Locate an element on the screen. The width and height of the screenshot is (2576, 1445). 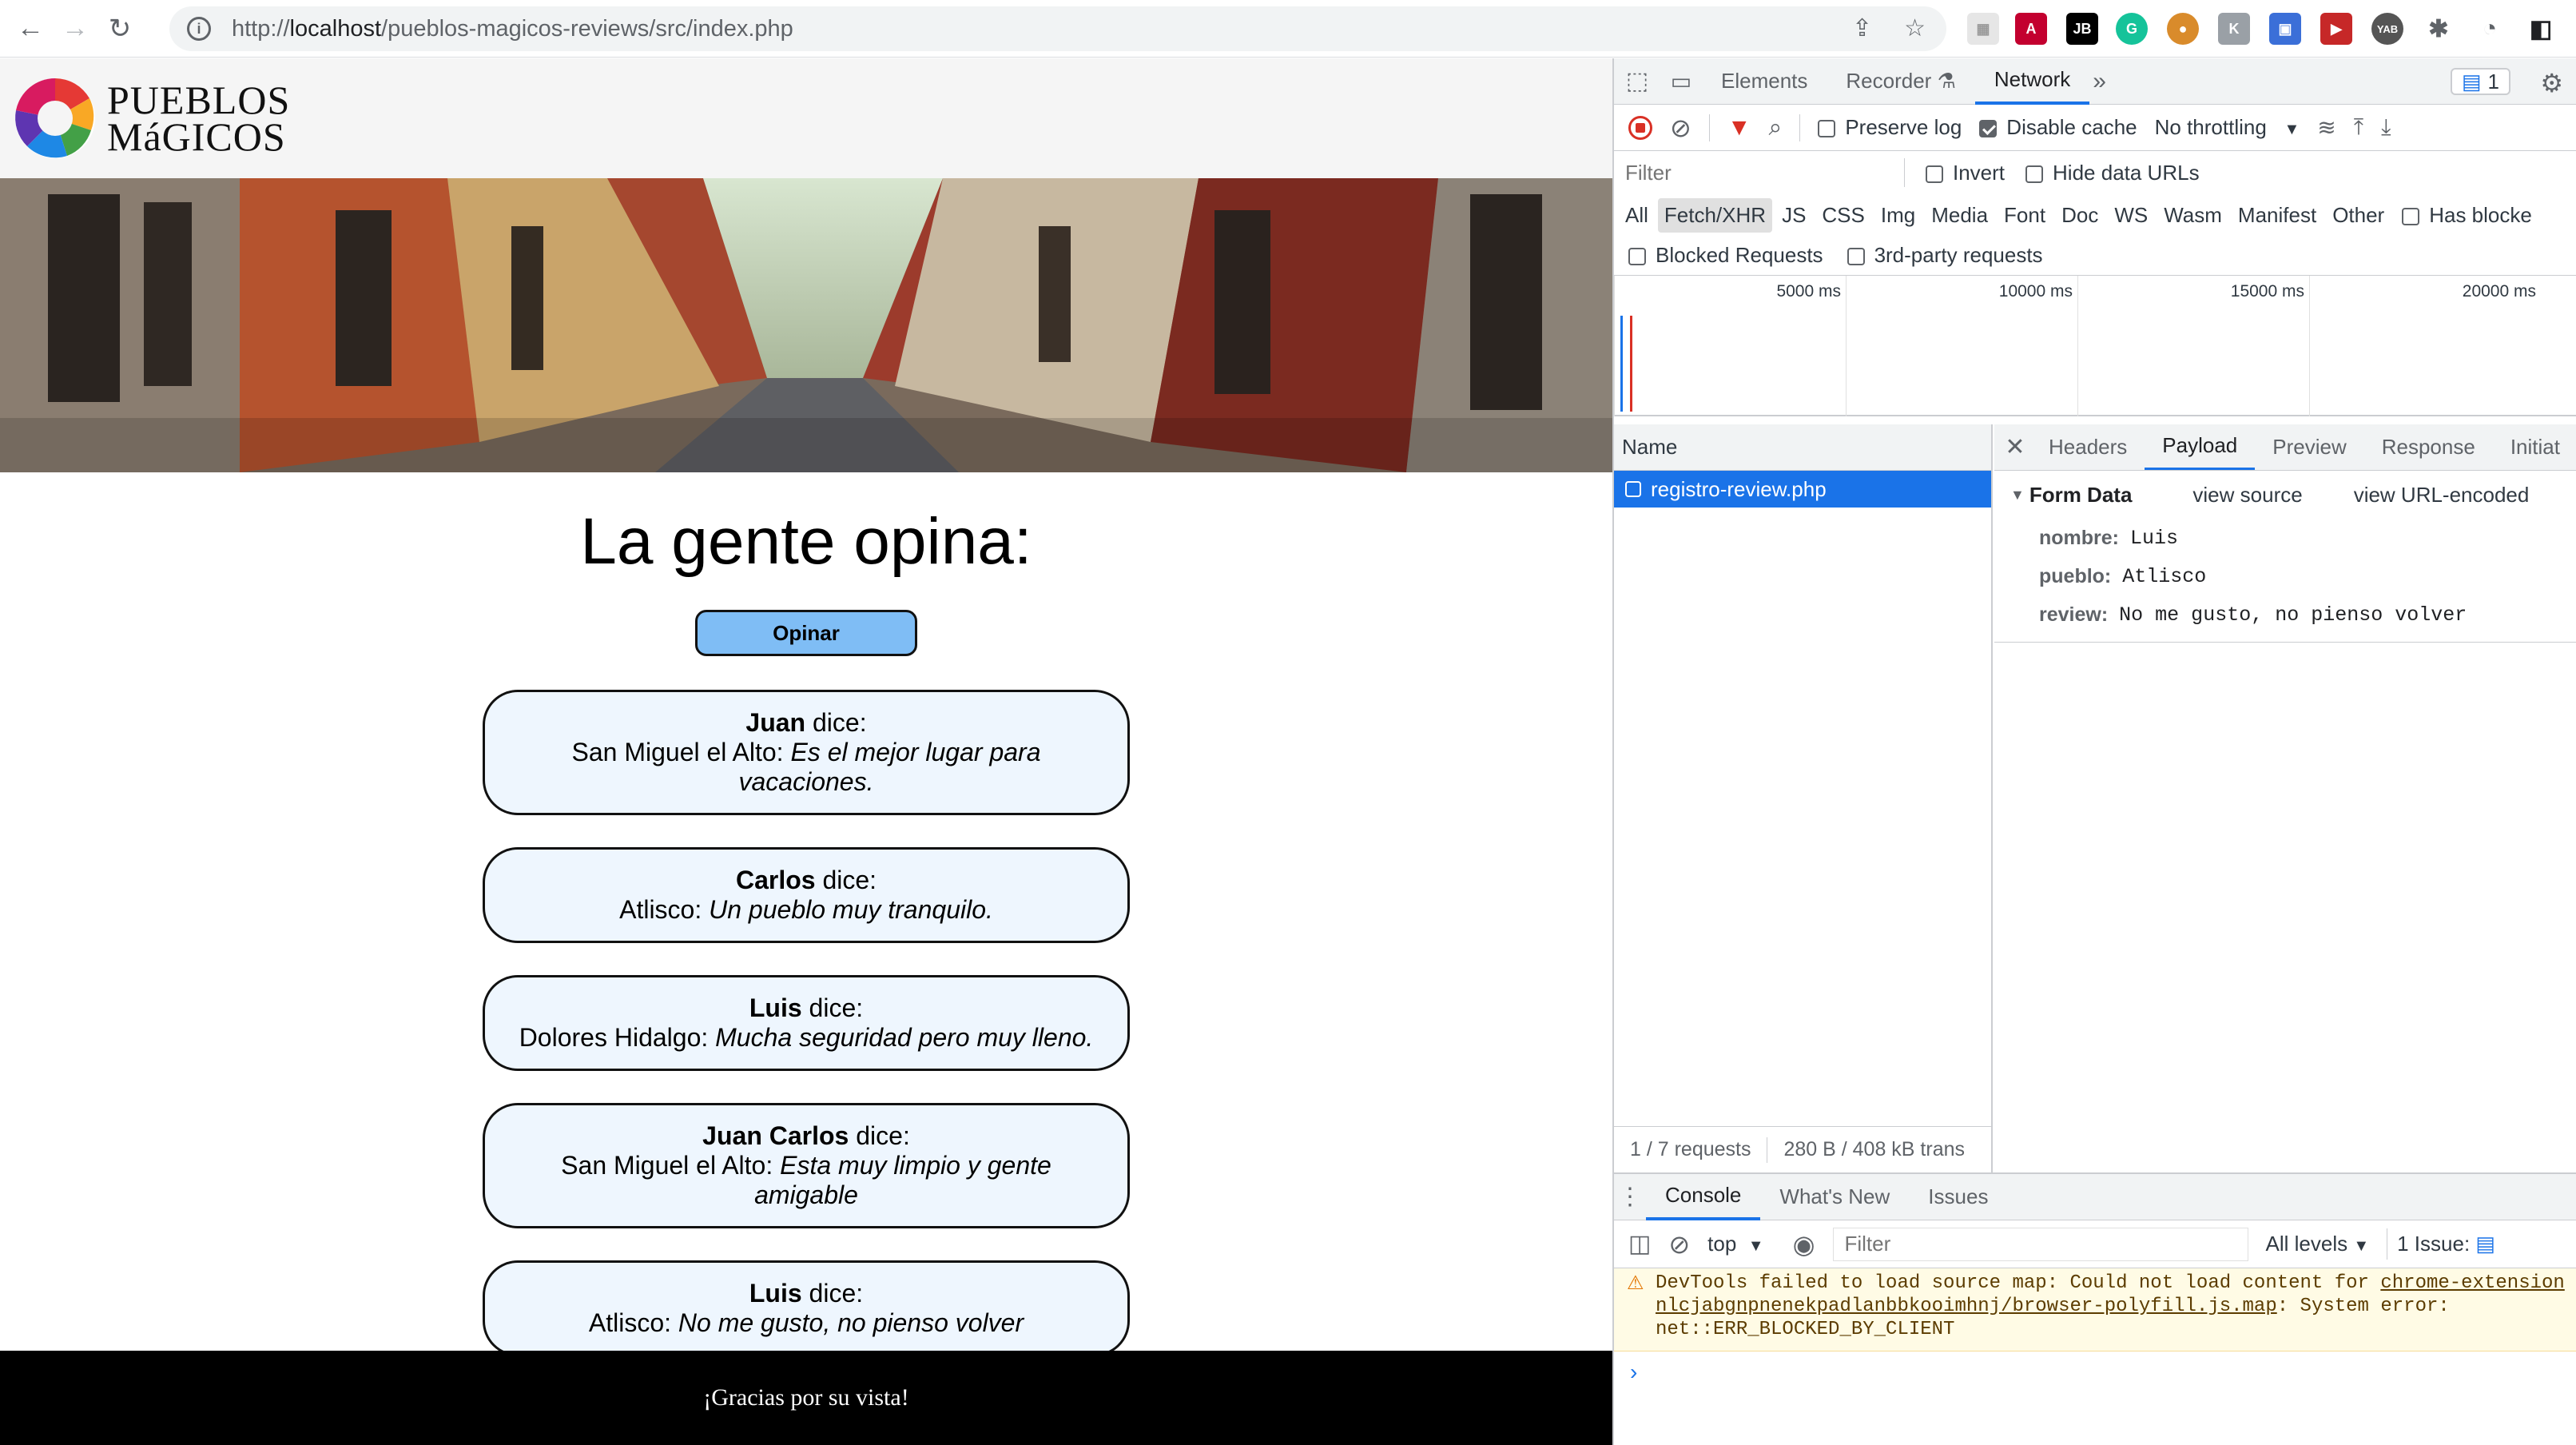
import-har-icon: ⤒ is located at coordinates (2358, 127).